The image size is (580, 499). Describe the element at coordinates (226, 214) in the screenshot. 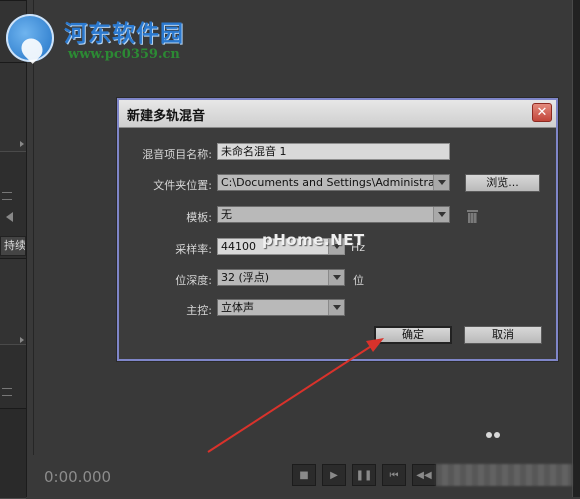

I see `template-value: 无` at that location.